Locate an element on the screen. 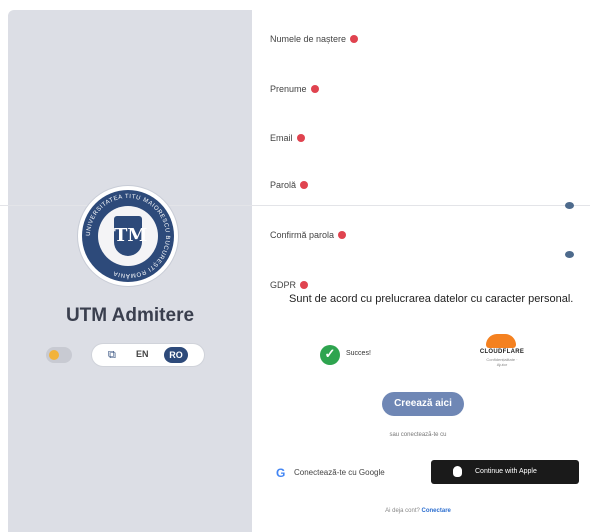 The width and height of the screenshot is (590, 532). lang-en-option: EN is located at coordinates (142, 354).